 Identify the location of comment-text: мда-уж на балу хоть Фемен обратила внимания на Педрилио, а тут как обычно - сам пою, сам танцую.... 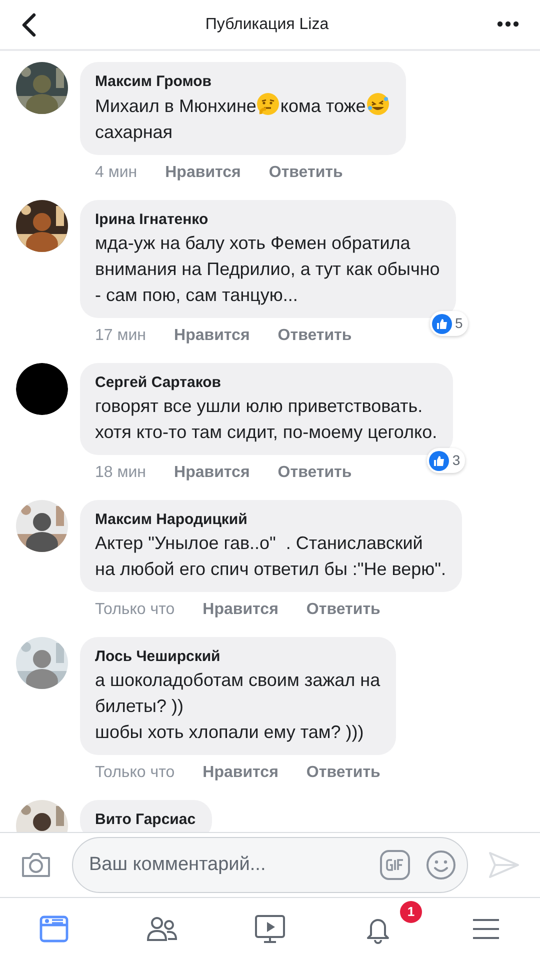
(267, 269).